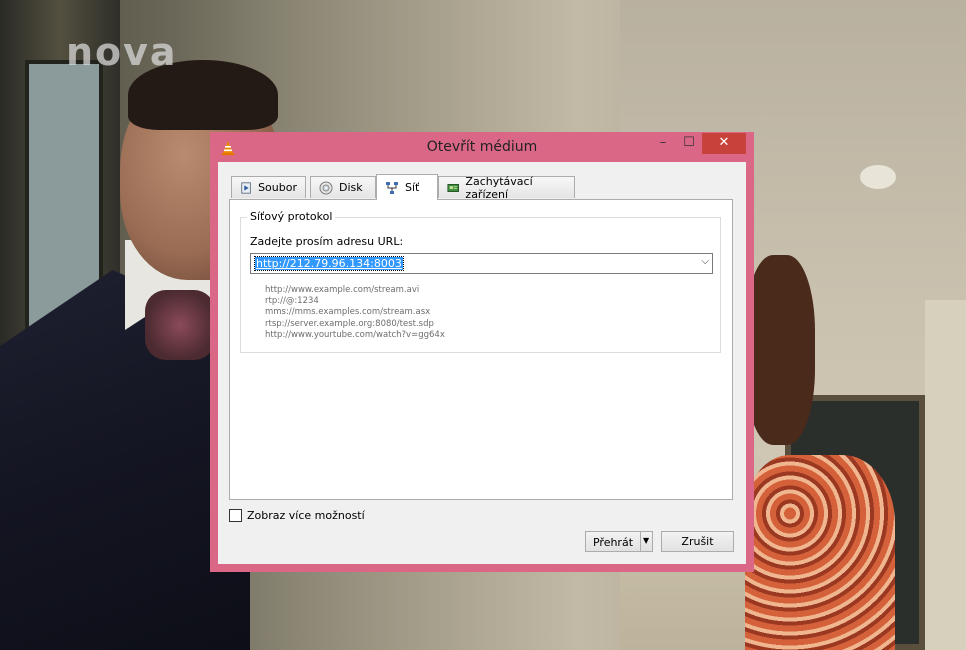 This screenshot has height=650, width=966. I want to click on file-play-icon, so click(246, 187).